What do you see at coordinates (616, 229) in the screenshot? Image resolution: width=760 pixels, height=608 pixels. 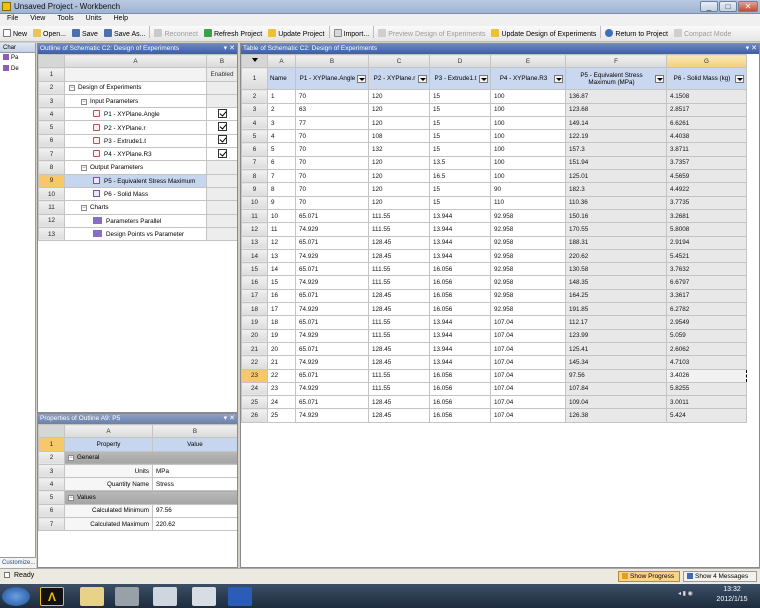 I see `doe-cell: 170.55` at bounding box center [616, 229].